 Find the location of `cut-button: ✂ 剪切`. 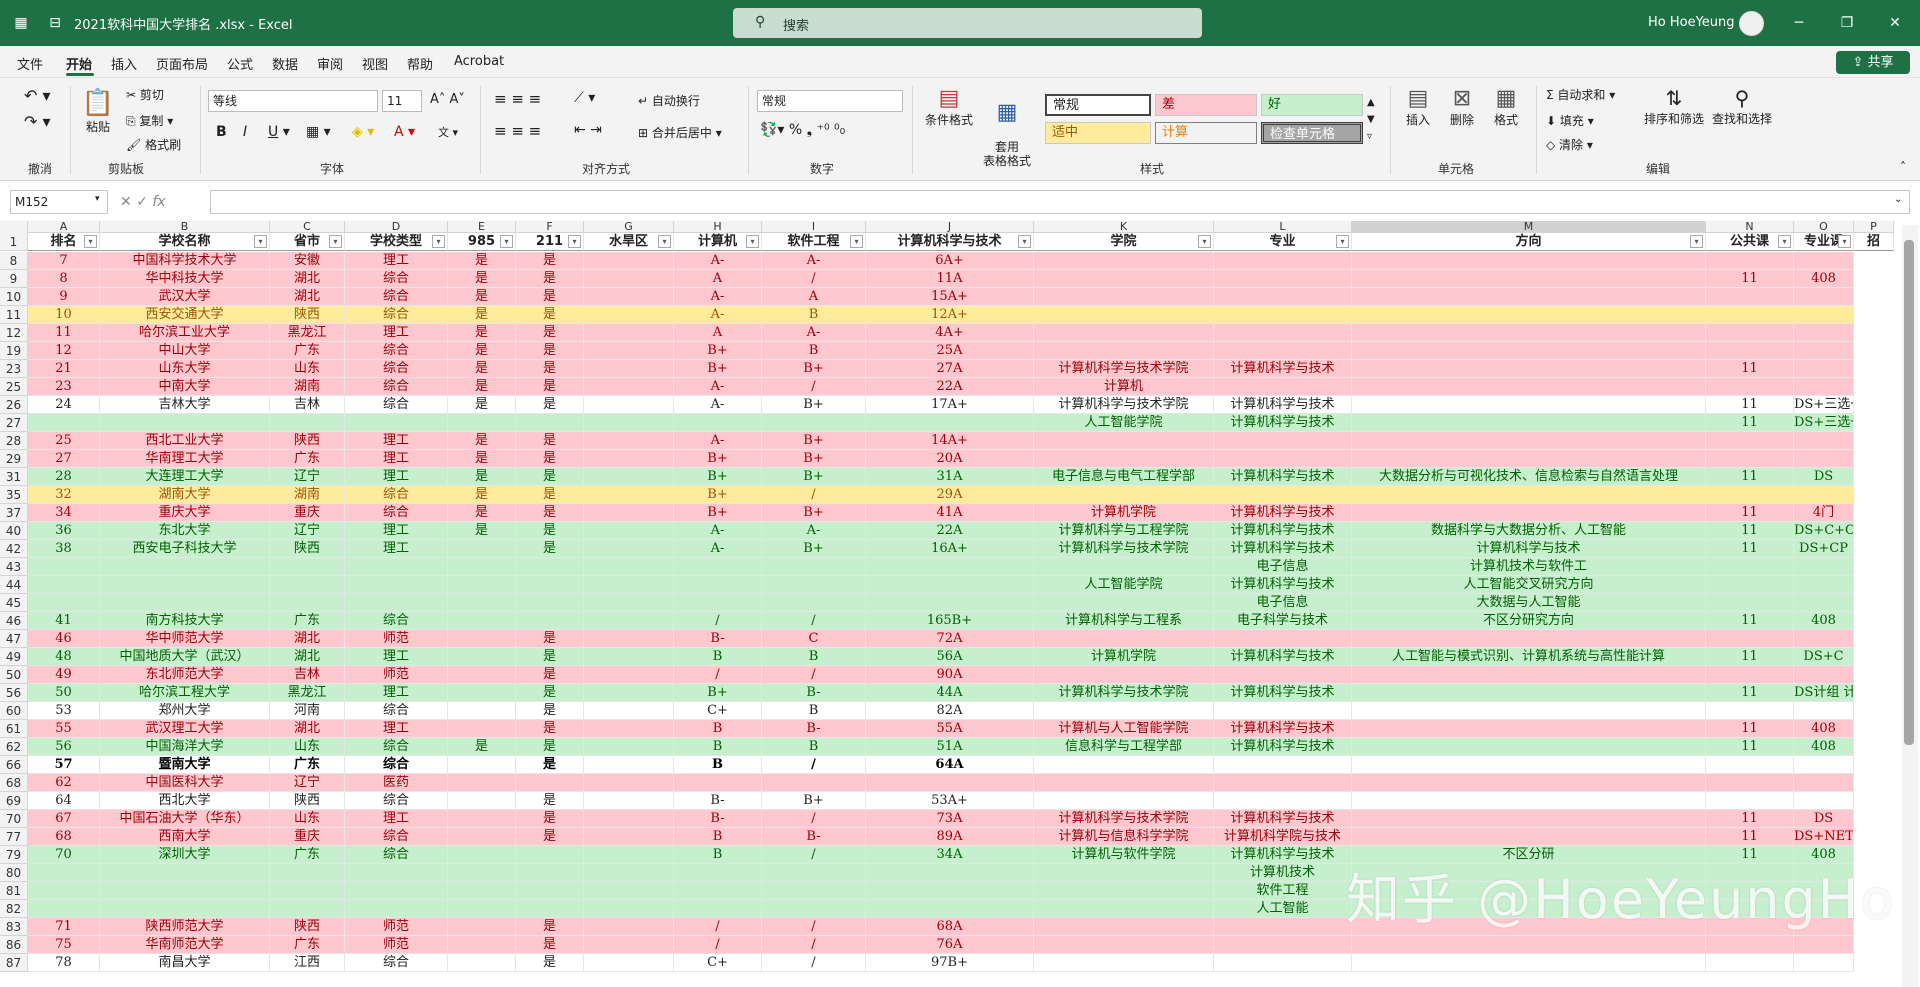

cut-button: ✂ 剪切 is located at coordinates (145, 94).